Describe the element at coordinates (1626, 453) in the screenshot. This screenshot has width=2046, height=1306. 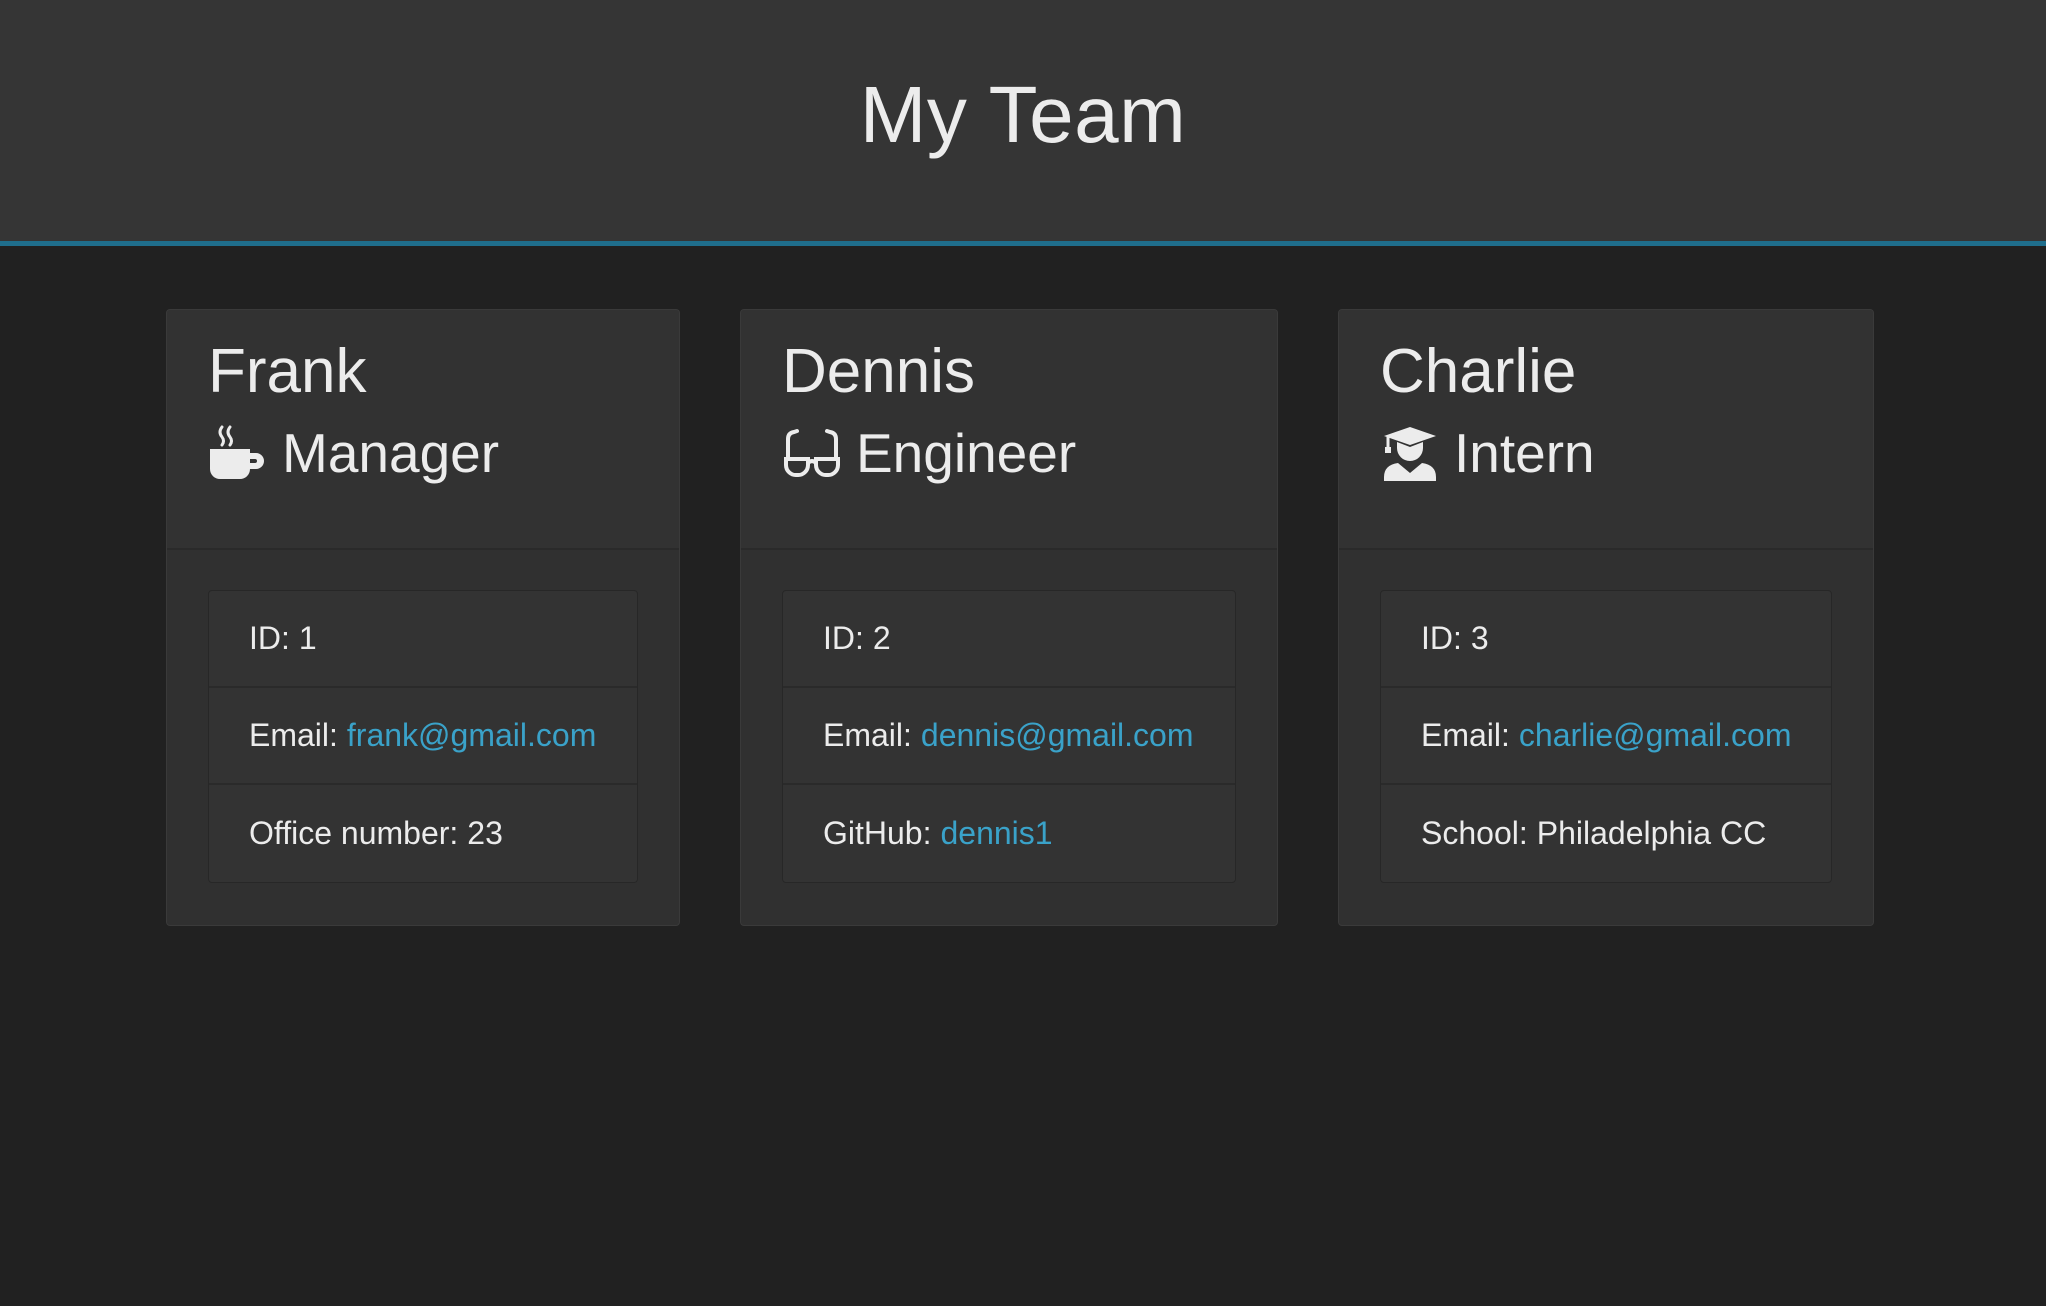
I see `employee-role: Intern` at that location.